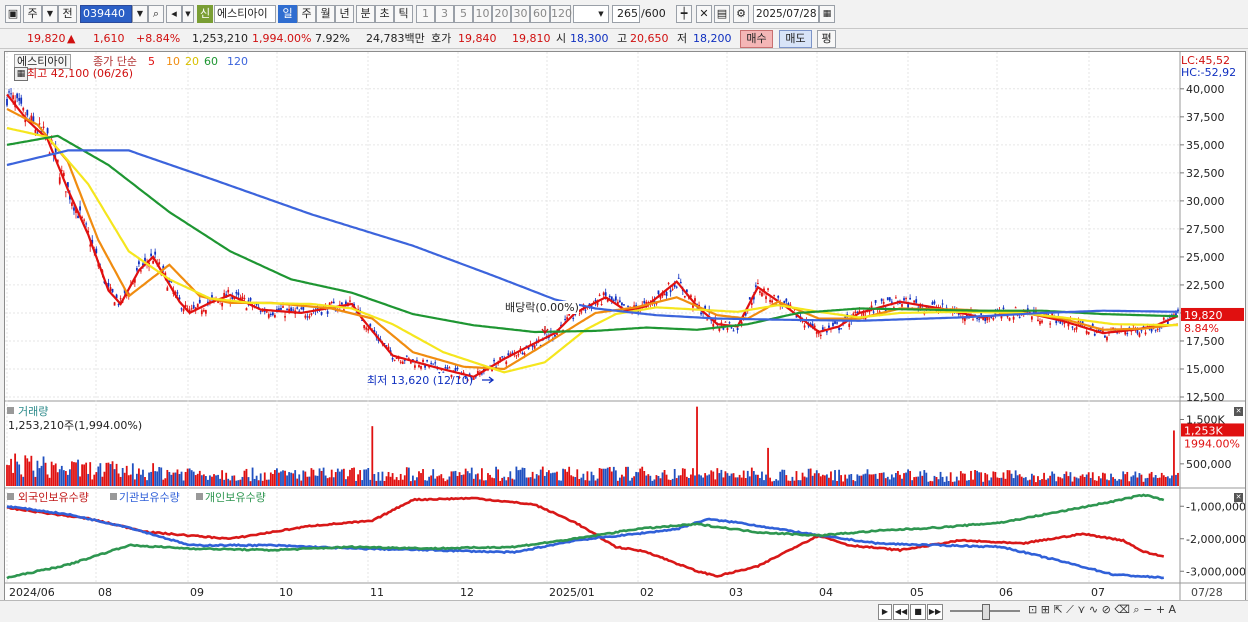 The width and height of the screenshot is (1248, 622). I want to click on credit-badge: 신, so click(205, 14).